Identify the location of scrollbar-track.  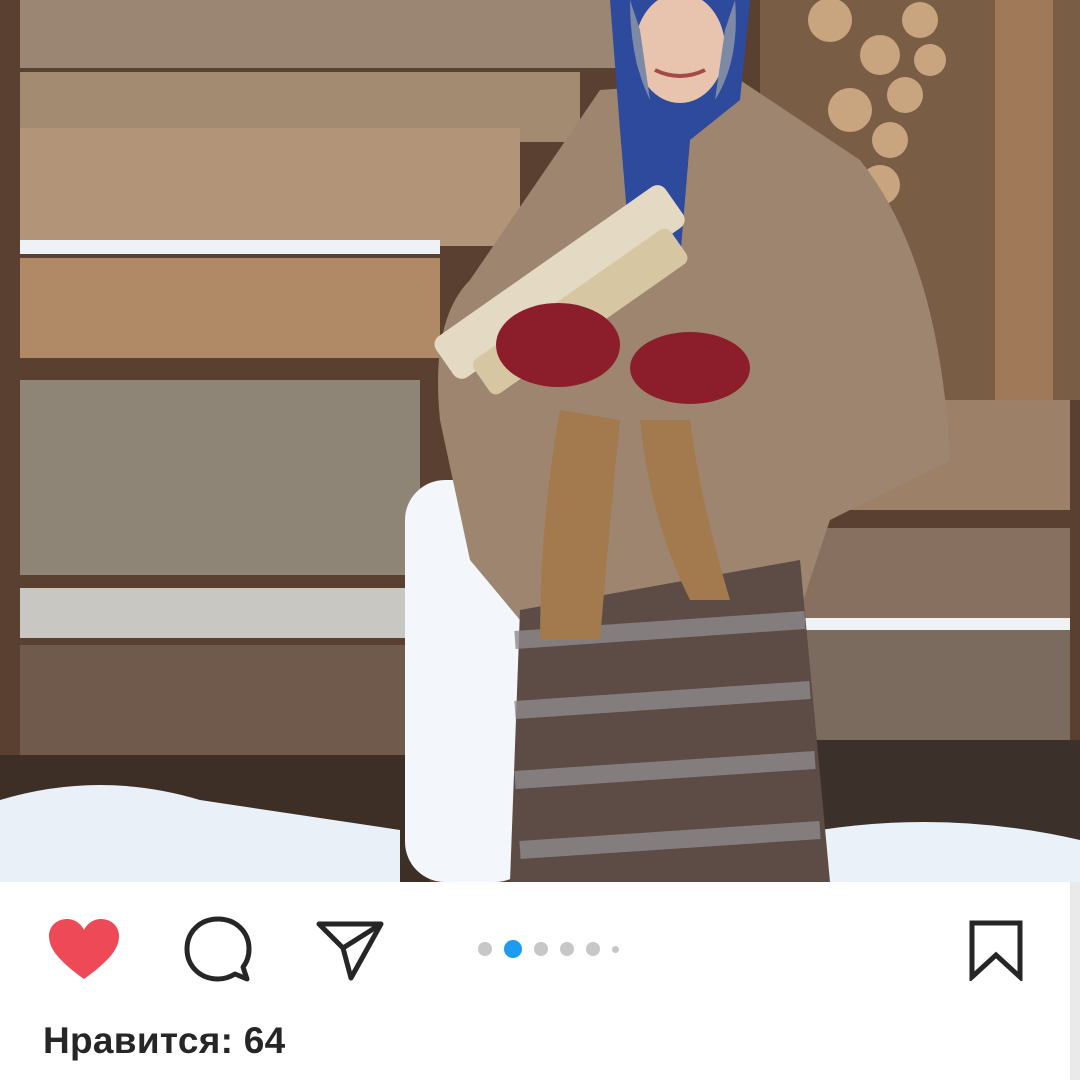
(1075, 981).